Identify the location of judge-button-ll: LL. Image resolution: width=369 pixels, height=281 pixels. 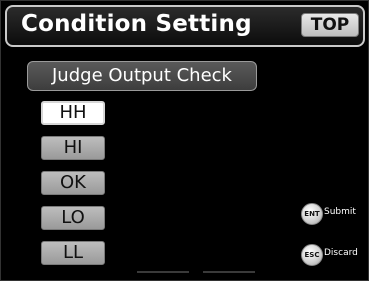
(73, 253).